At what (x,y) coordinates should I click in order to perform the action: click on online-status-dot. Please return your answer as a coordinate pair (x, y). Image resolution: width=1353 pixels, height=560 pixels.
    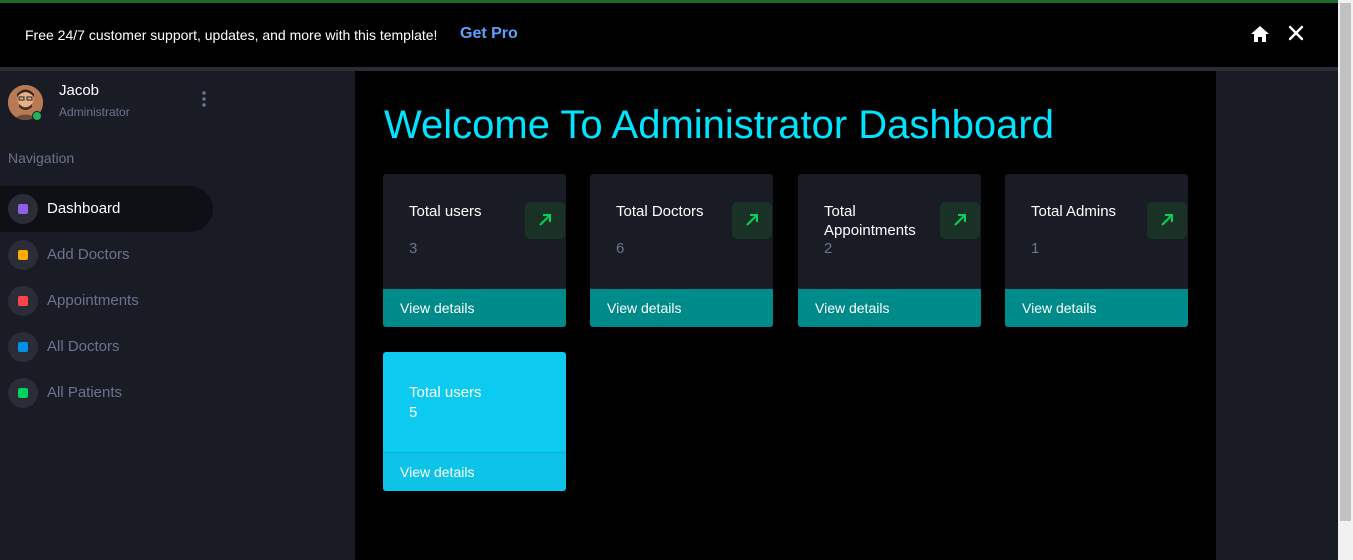
    Looking at the image, I should click on (37, 116).